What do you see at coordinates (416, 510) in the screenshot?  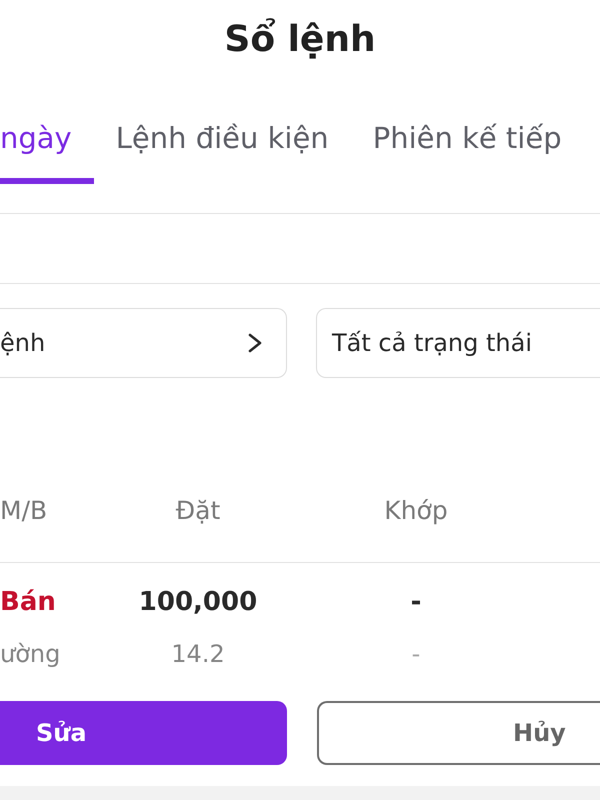 I see `column-header: Khớp` at bounding box center [416, 510].